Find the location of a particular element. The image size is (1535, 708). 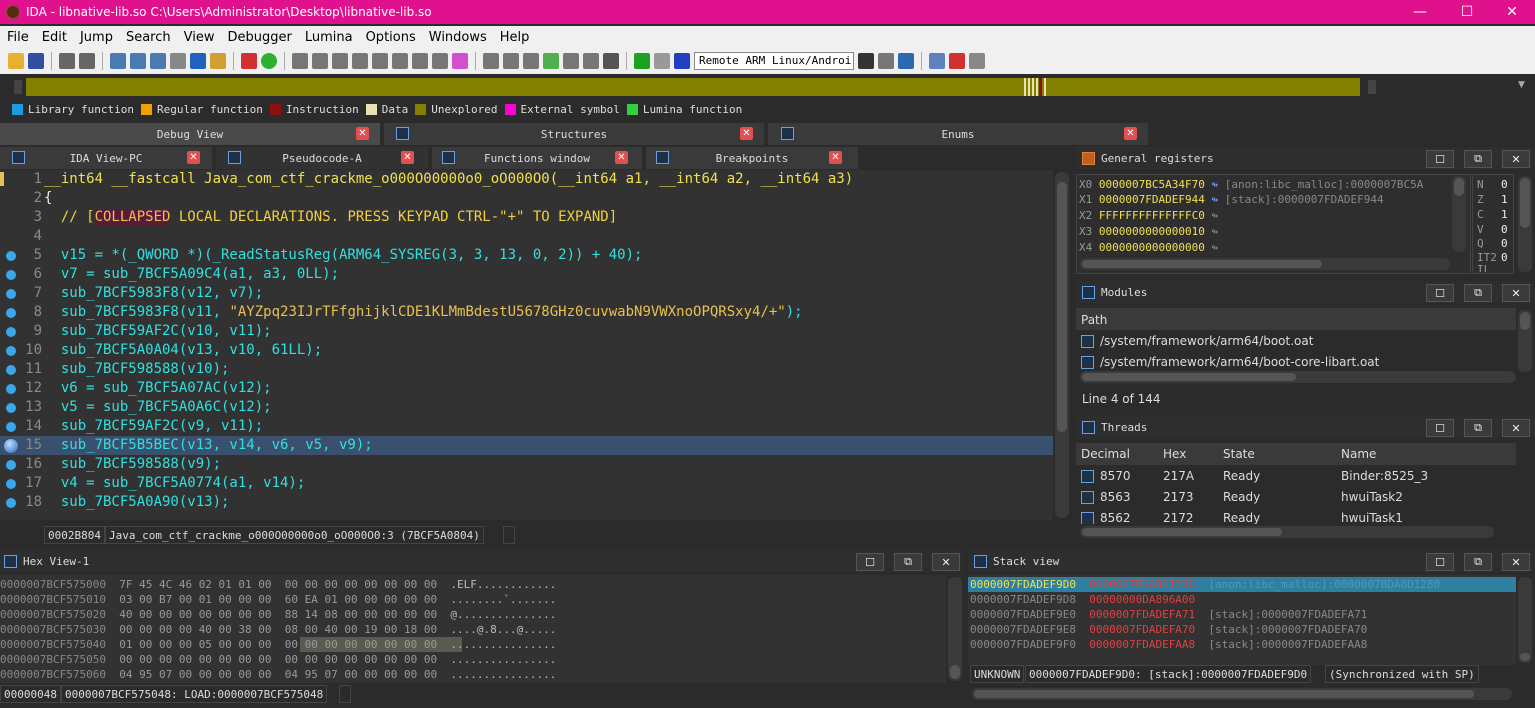

nav-scroll-right is located at coordinates (1372, 87).